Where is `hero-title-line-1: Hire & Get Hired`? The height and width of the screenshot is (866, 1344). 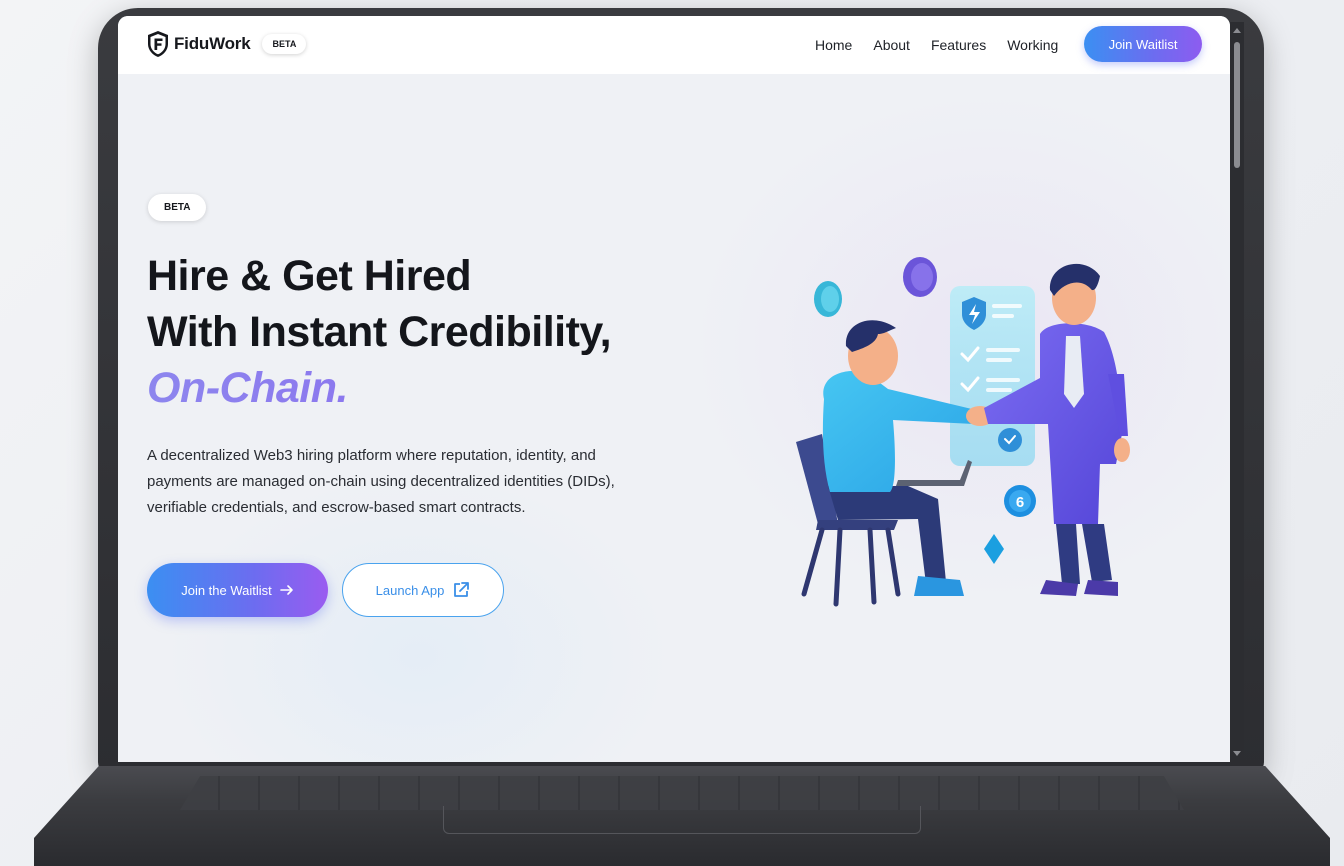
hero-title-line-1: Hire & Get Hired is located at coordinates (309, 276).